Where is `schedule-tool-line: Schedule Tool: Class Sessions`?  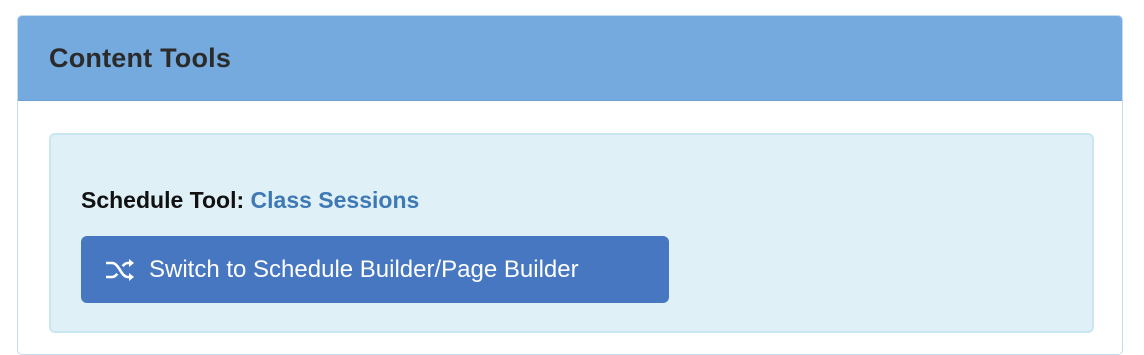
schedule-tool-line: Schedule Tool: Class Sessions is located at coordinates (250, 200).